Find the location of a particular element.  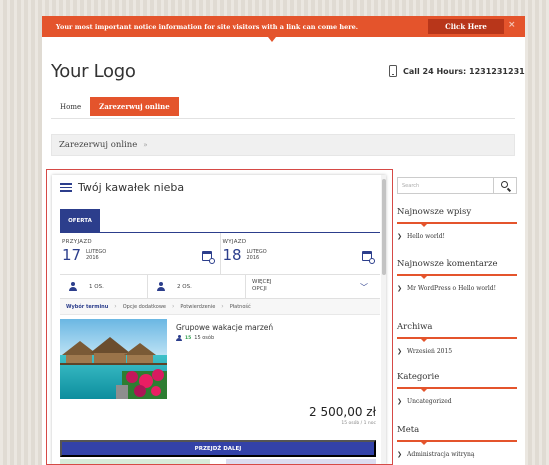

sidebar-item-site-admin: ❯ Administracja witryną is located at coordinates (457, 455).